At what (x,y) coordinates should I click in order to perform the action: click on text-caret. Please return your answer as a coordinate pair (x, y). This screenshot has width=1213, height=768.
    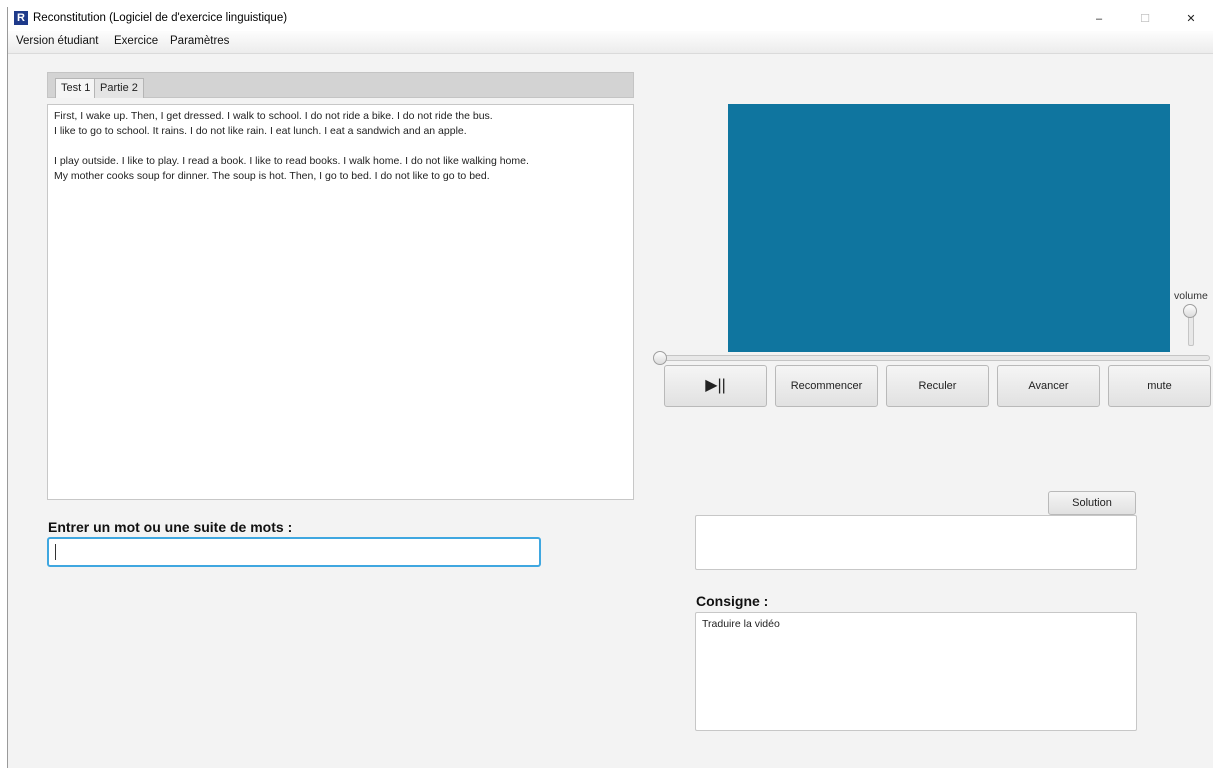
    Looking at the image, I should click on (55, 552).